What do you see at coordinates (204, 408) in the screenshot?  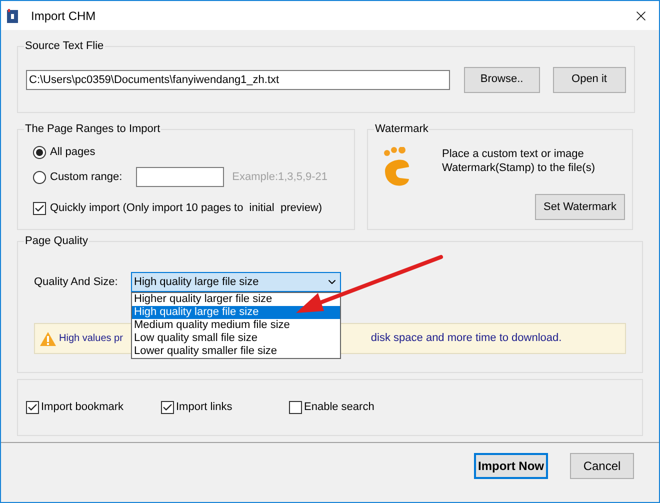 I see `checkbox-label: Import links` at bounding box center [204, 408].